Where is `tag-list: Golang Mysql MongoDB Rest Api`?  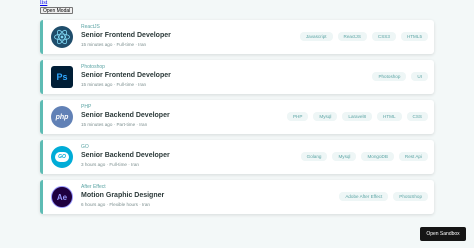
tag-list: Golang Mysql MongoDB Rest Api is located at coordinates (364, 156).